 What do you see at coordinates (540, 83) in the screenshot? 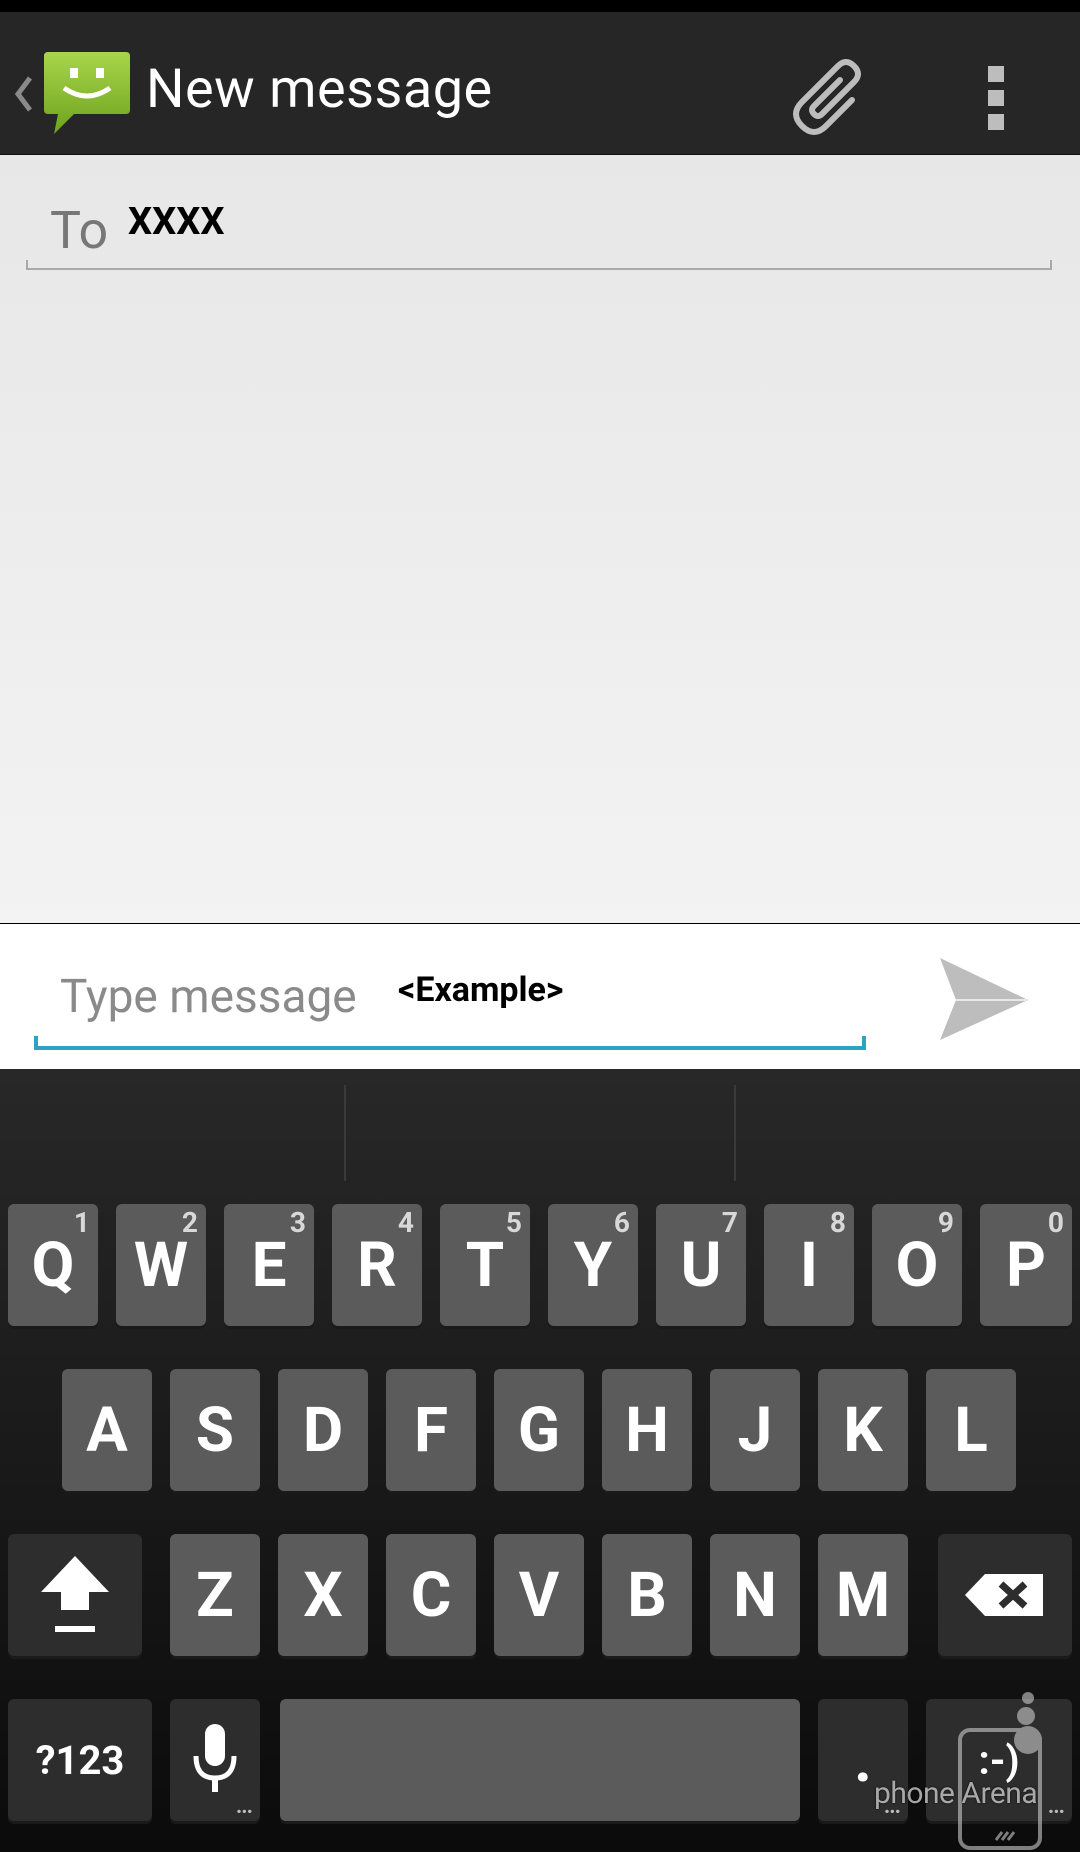
I see `action-bar: New message` at bounding box center [540, 83].